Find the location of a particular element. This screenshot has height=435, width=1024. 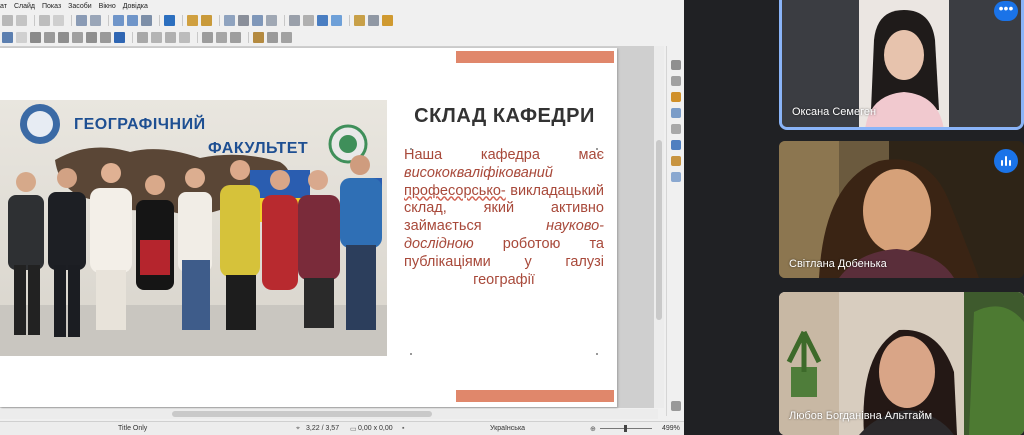

hyperlink-icon is located at coordinates (322, 20).